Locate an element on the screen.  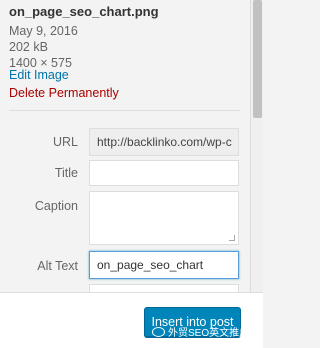
caption-label: Caption is located at coordinates (56, 206).